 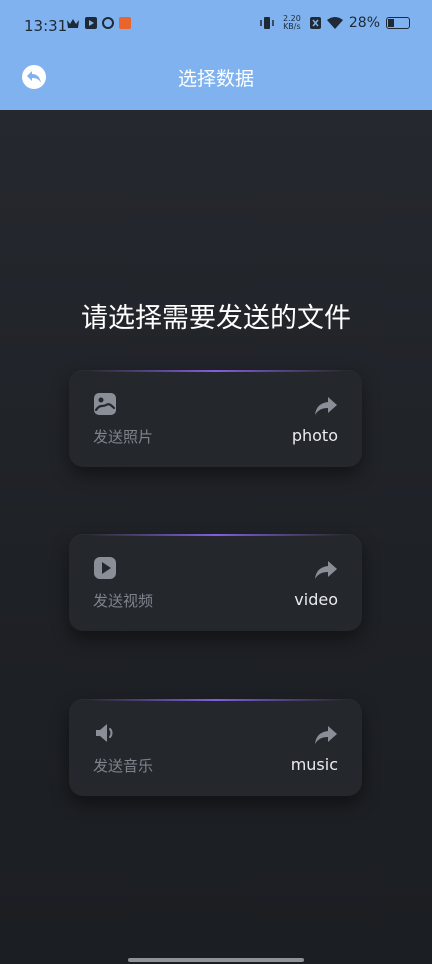 I want to click on wifi-icon, so click(x=334, y=23).